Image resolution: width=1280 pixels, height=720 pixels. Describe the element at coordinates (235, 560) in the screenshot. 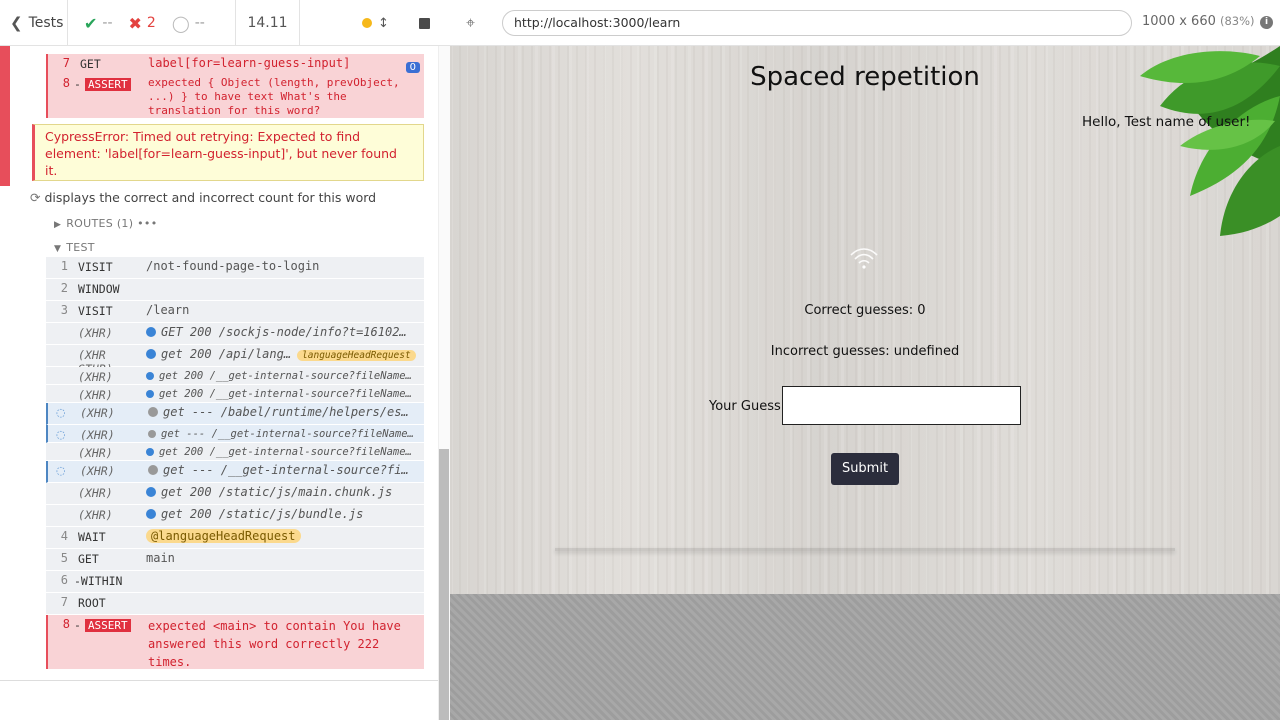

I see `command-row: 5 GET main` at that location.